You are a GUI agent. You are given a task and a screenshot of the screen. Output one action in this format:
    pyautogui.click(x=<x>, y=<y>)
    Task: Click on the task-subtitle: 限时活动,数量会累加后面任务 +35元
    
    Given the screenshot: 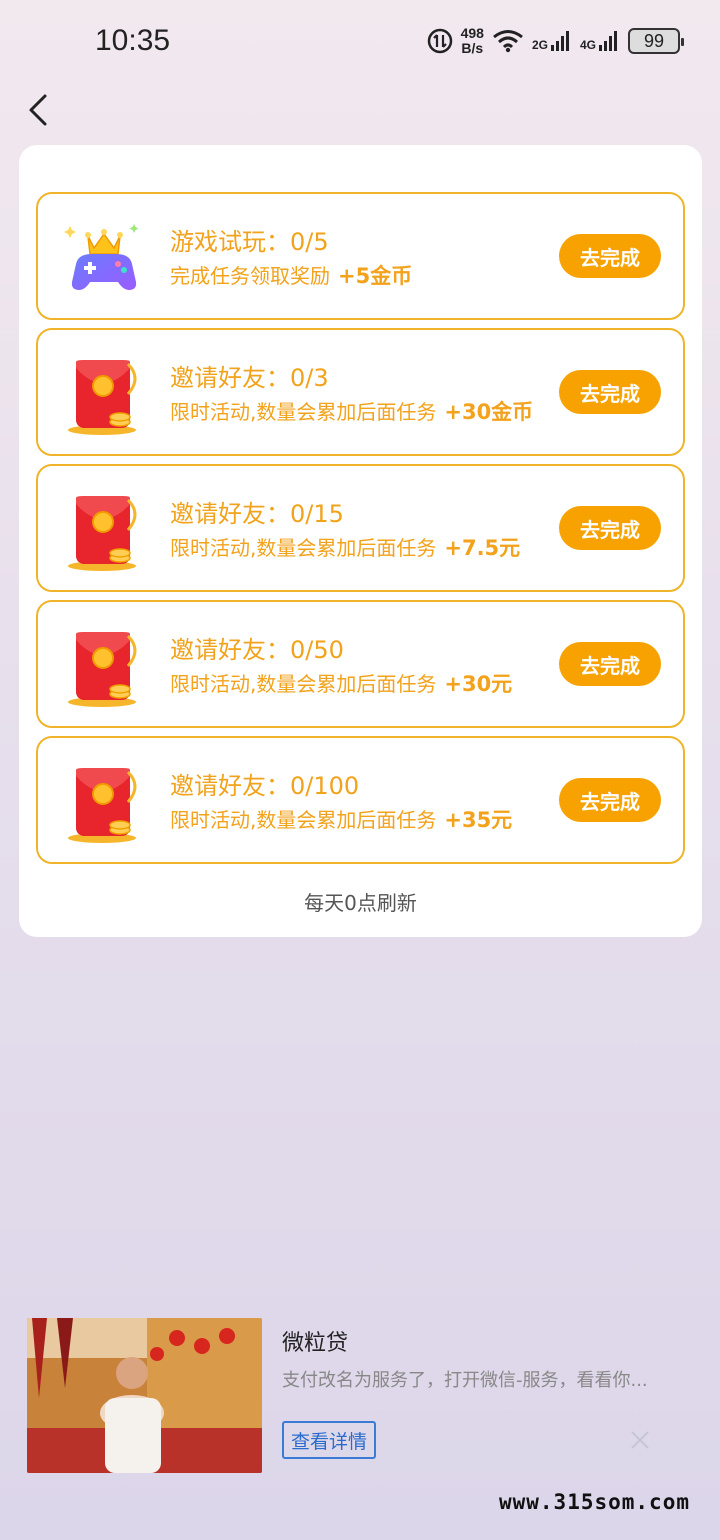 What is the action you would take?
    pyautogui.click(x=341, y=819)
    